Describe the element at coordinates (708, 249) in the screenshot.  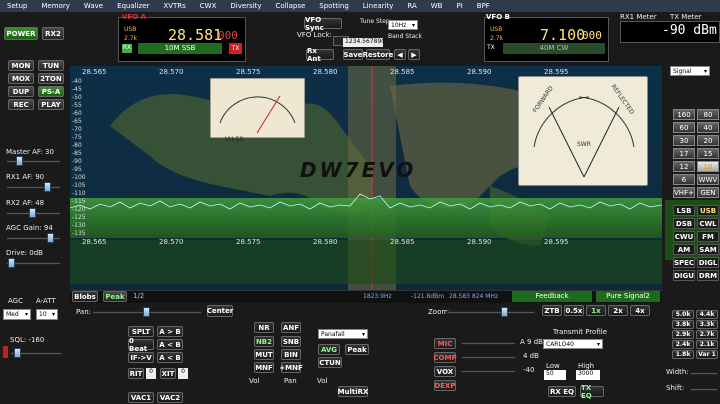
I see `mode-button-sam: SAM` at that location.